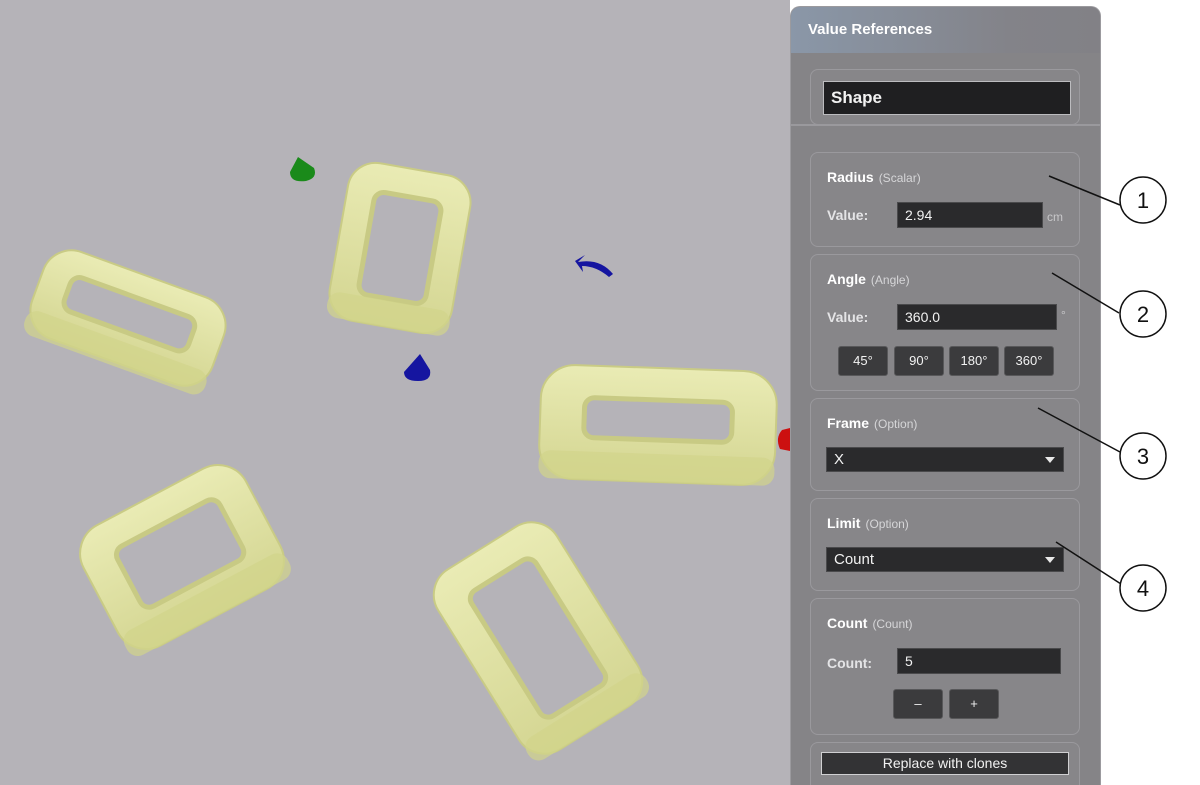 Image resolution: width=1200 pixels, height=785 pixels. Describe the element at coordinates (1143, 456) in the screenshot. I see `callout-number-3: 3` at that location.